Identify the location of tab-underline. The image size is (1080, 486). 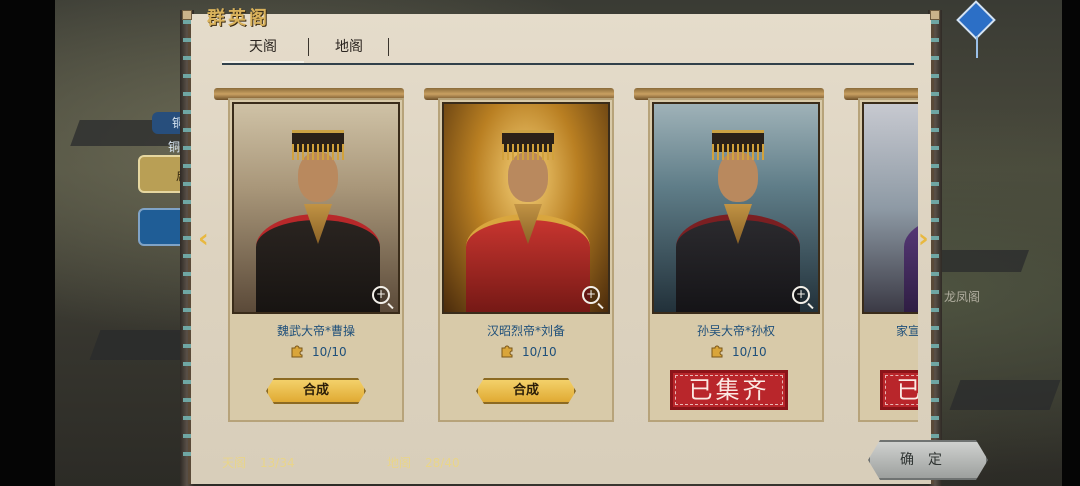
(568, 64).